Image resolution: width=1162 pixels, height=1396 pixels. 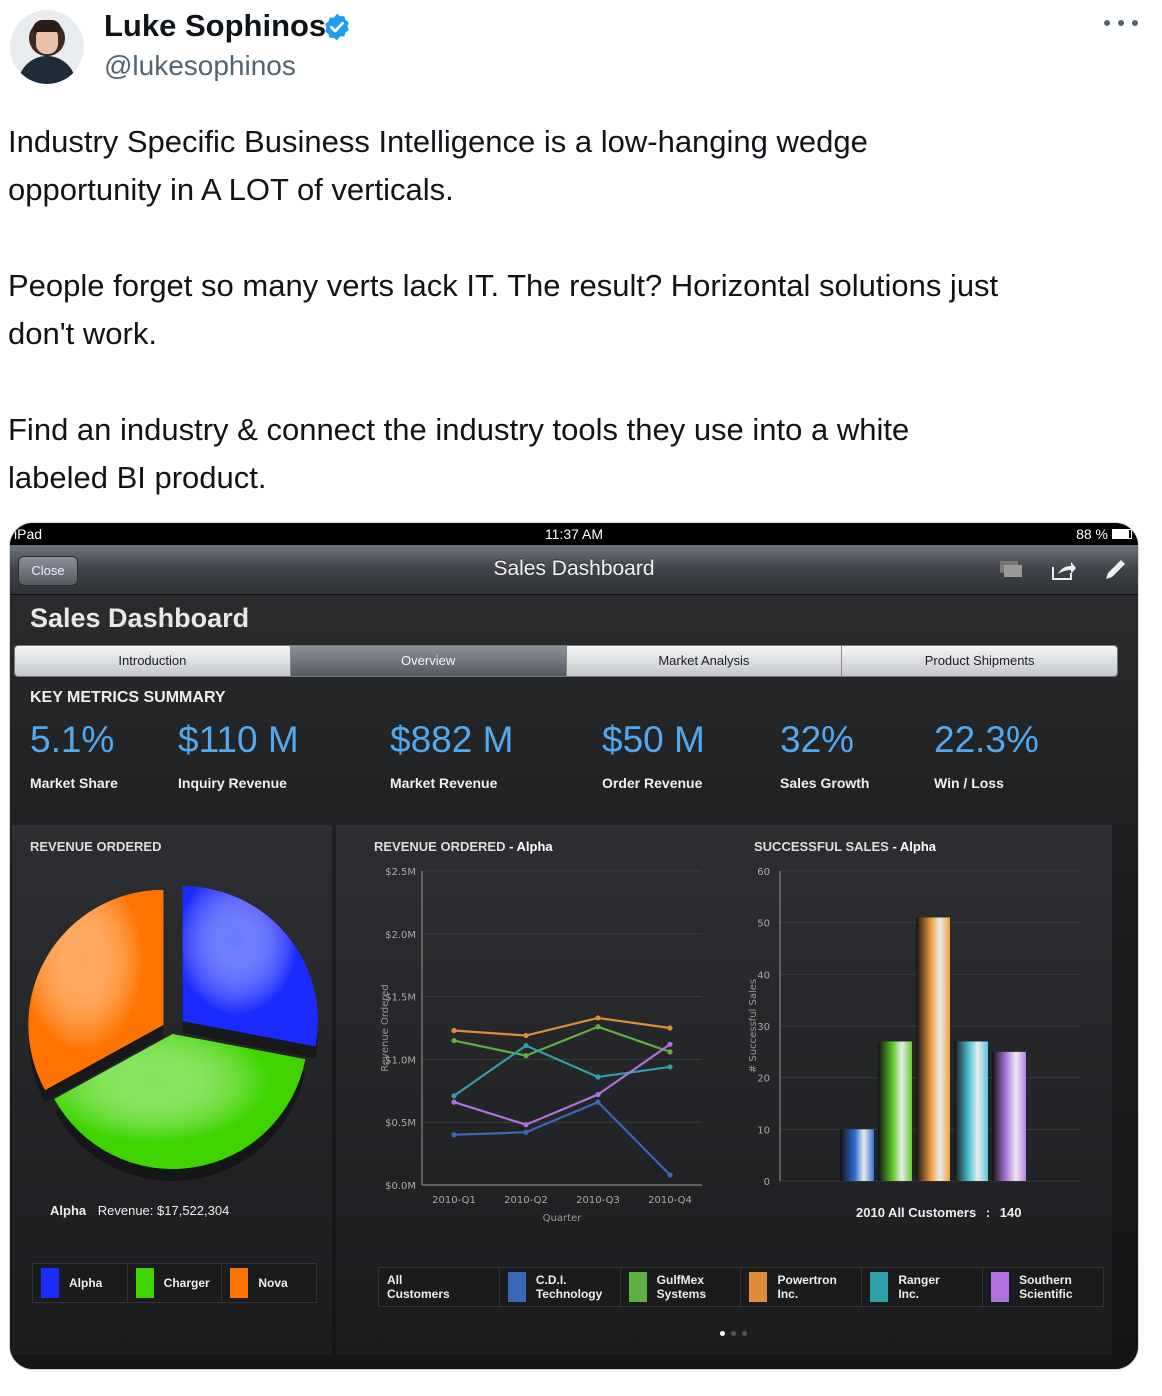 I want to click on metric-label: Order Revenue, so click(x=652, y=783).